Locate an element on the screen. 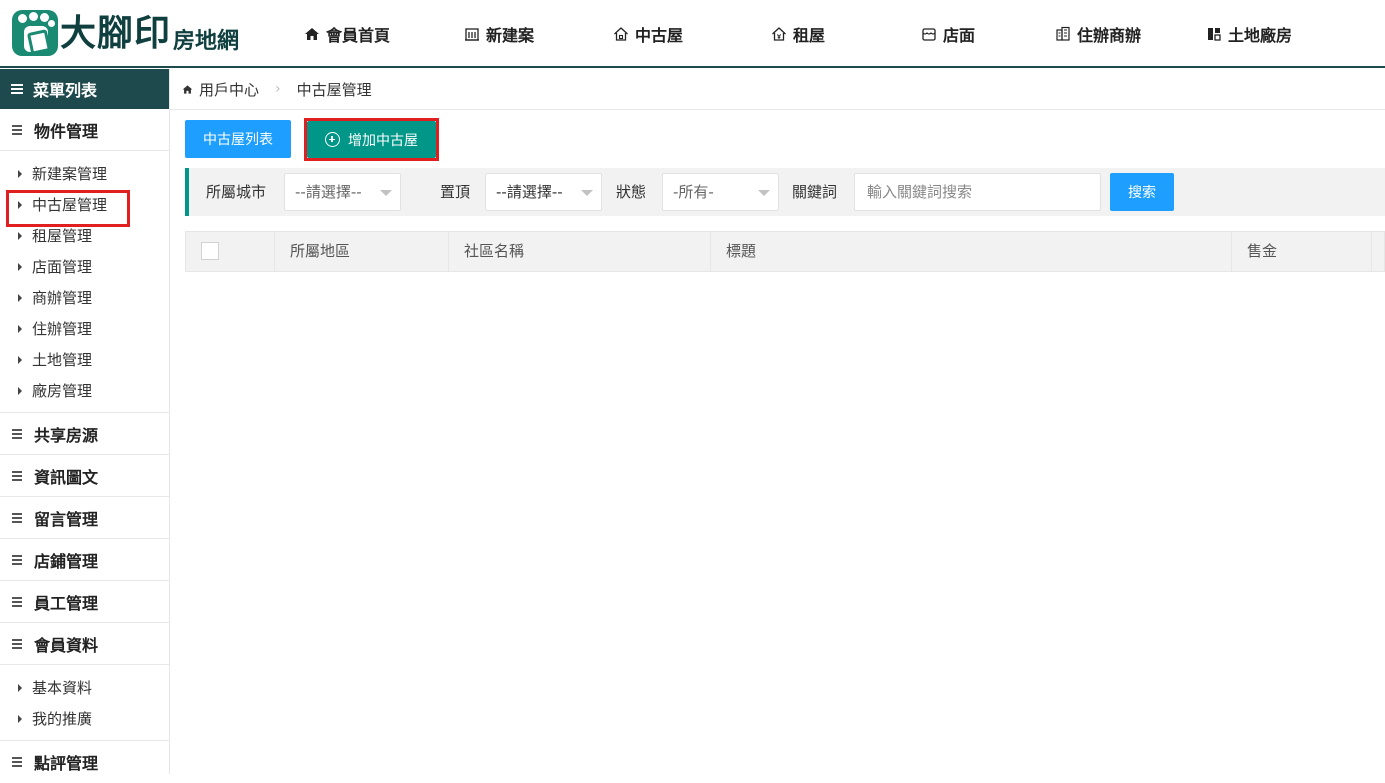  add-house-button: 增加中古屋 is located at coordinates (371, 139).